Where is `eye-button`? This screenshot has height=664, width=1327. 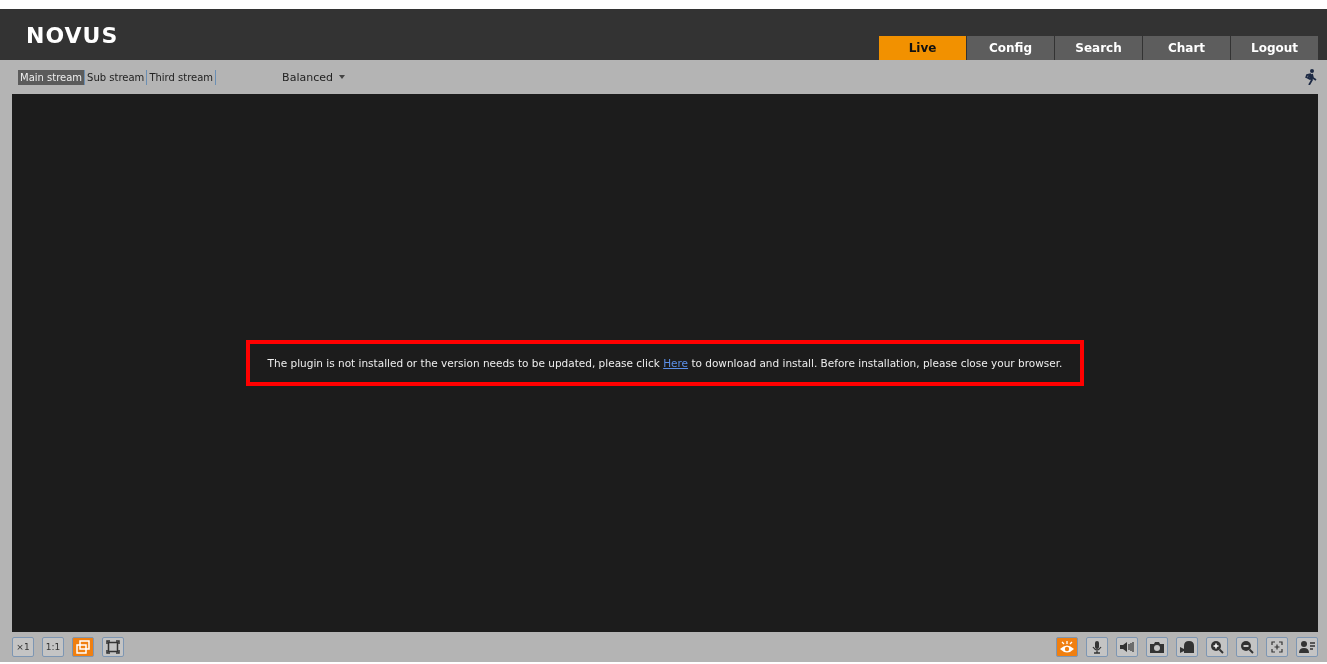 eye-button is located at coordinates (1067, 647).